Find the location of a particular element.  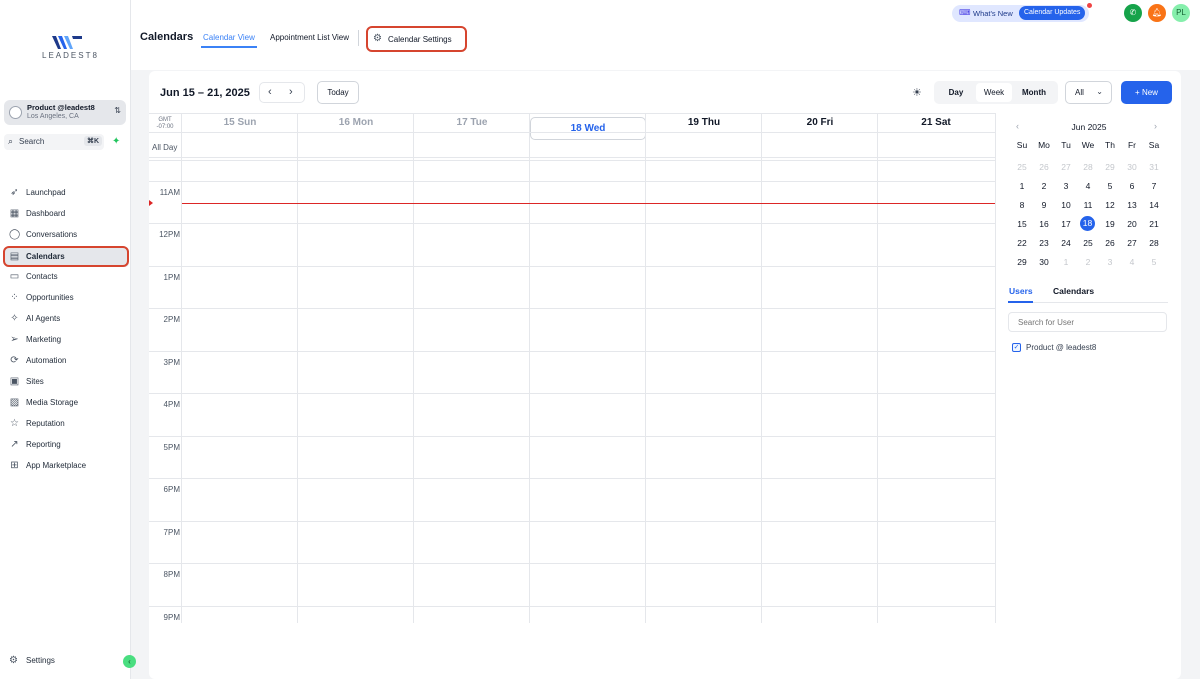

mini-next-month-button: › is located at coordinates (1155, 126).